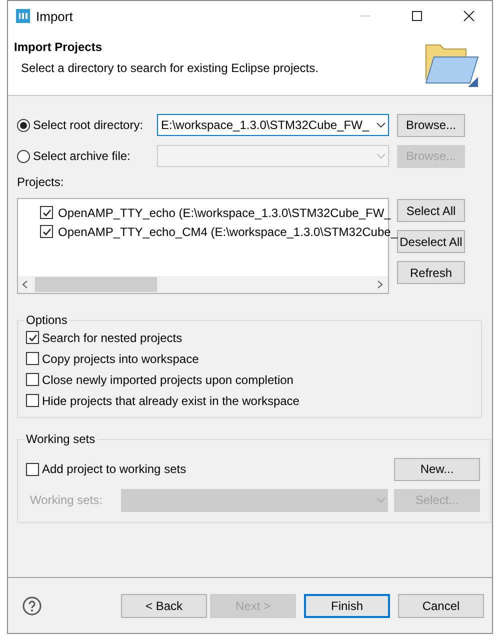 This screenshot has height=639, width=500. What do you see at coordinates (46, 320) in the screenshot?
I see `group-title: Options` at bounding box center [46, 320].